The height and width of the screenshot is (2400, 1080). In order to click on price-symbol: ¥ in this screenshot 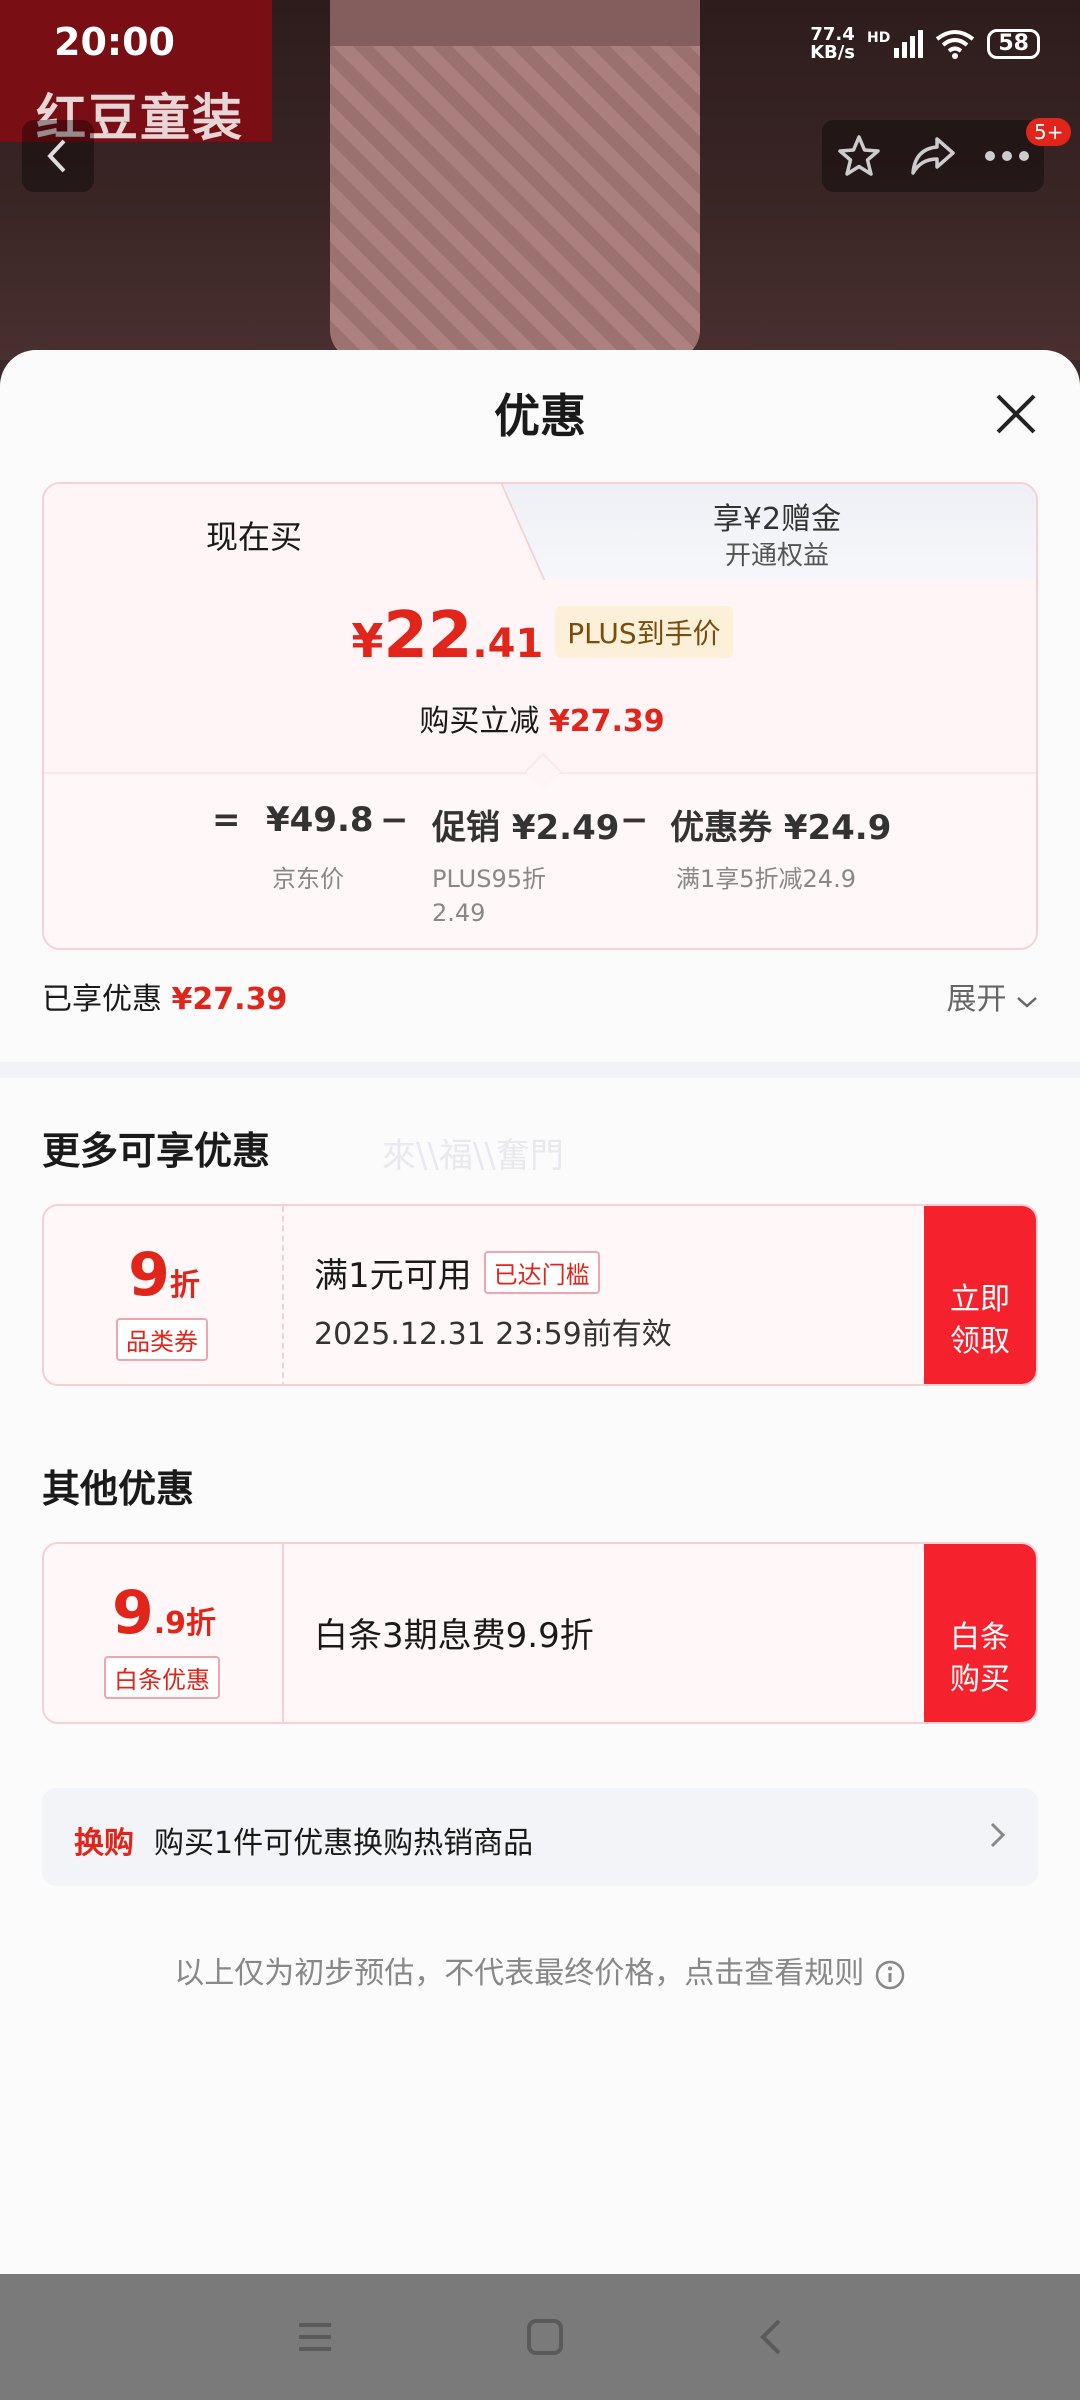, I will do `click(367, 641)`.